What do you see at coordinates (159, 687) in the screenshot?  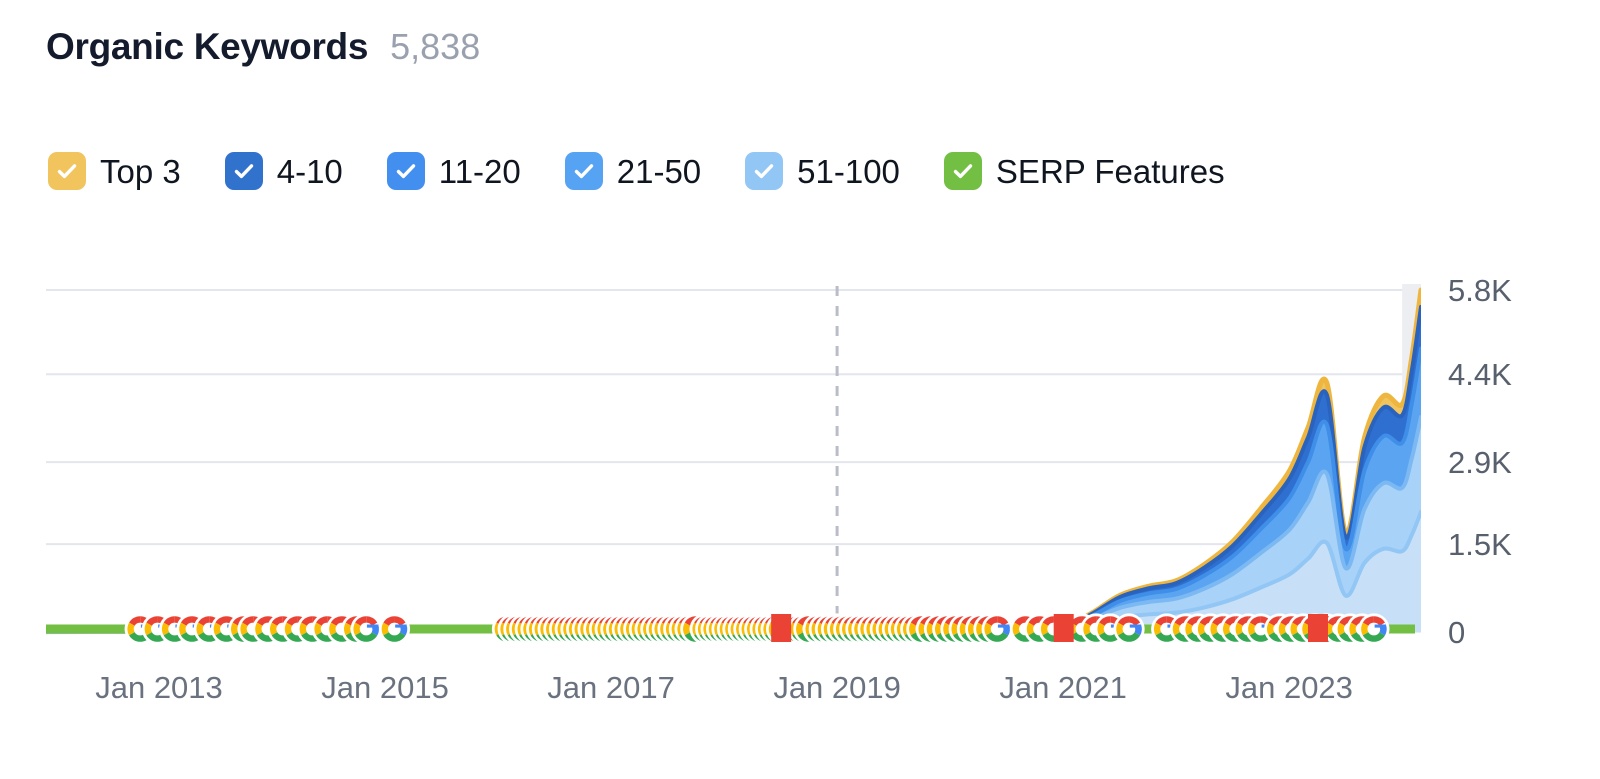 I see `x-tick-label: Jan 2013` at bounding box center [159, 687].